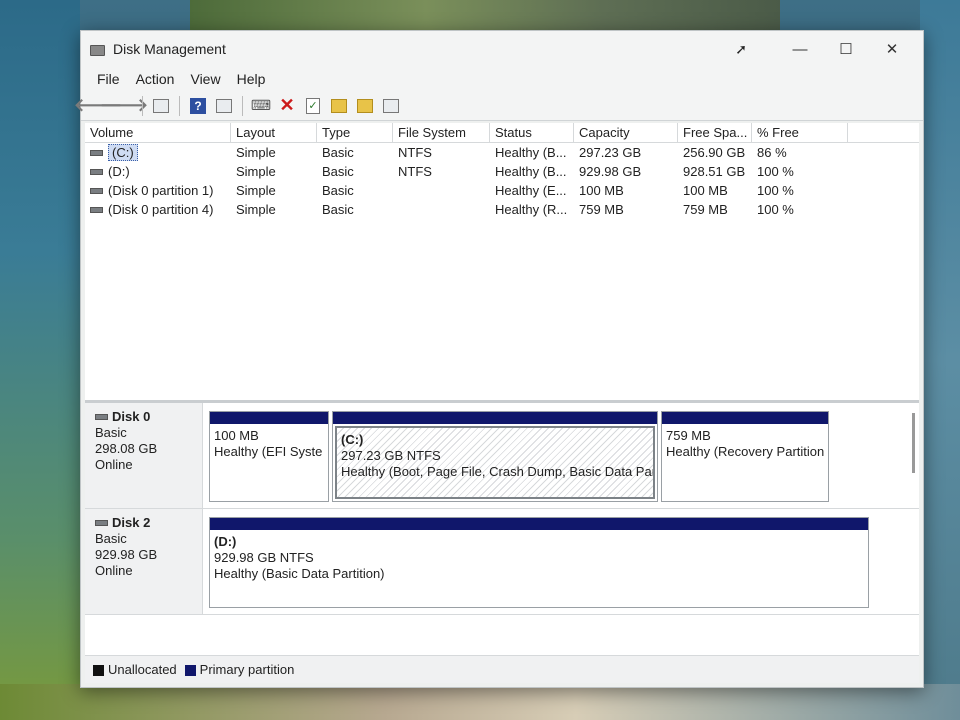 The width and height of the screenshot is (960, 720). Describe the element at coordinates (745, 456) in the screenshot. I see `partition-recovery: 759 MB Healthy (Recovery Partition` at that location.